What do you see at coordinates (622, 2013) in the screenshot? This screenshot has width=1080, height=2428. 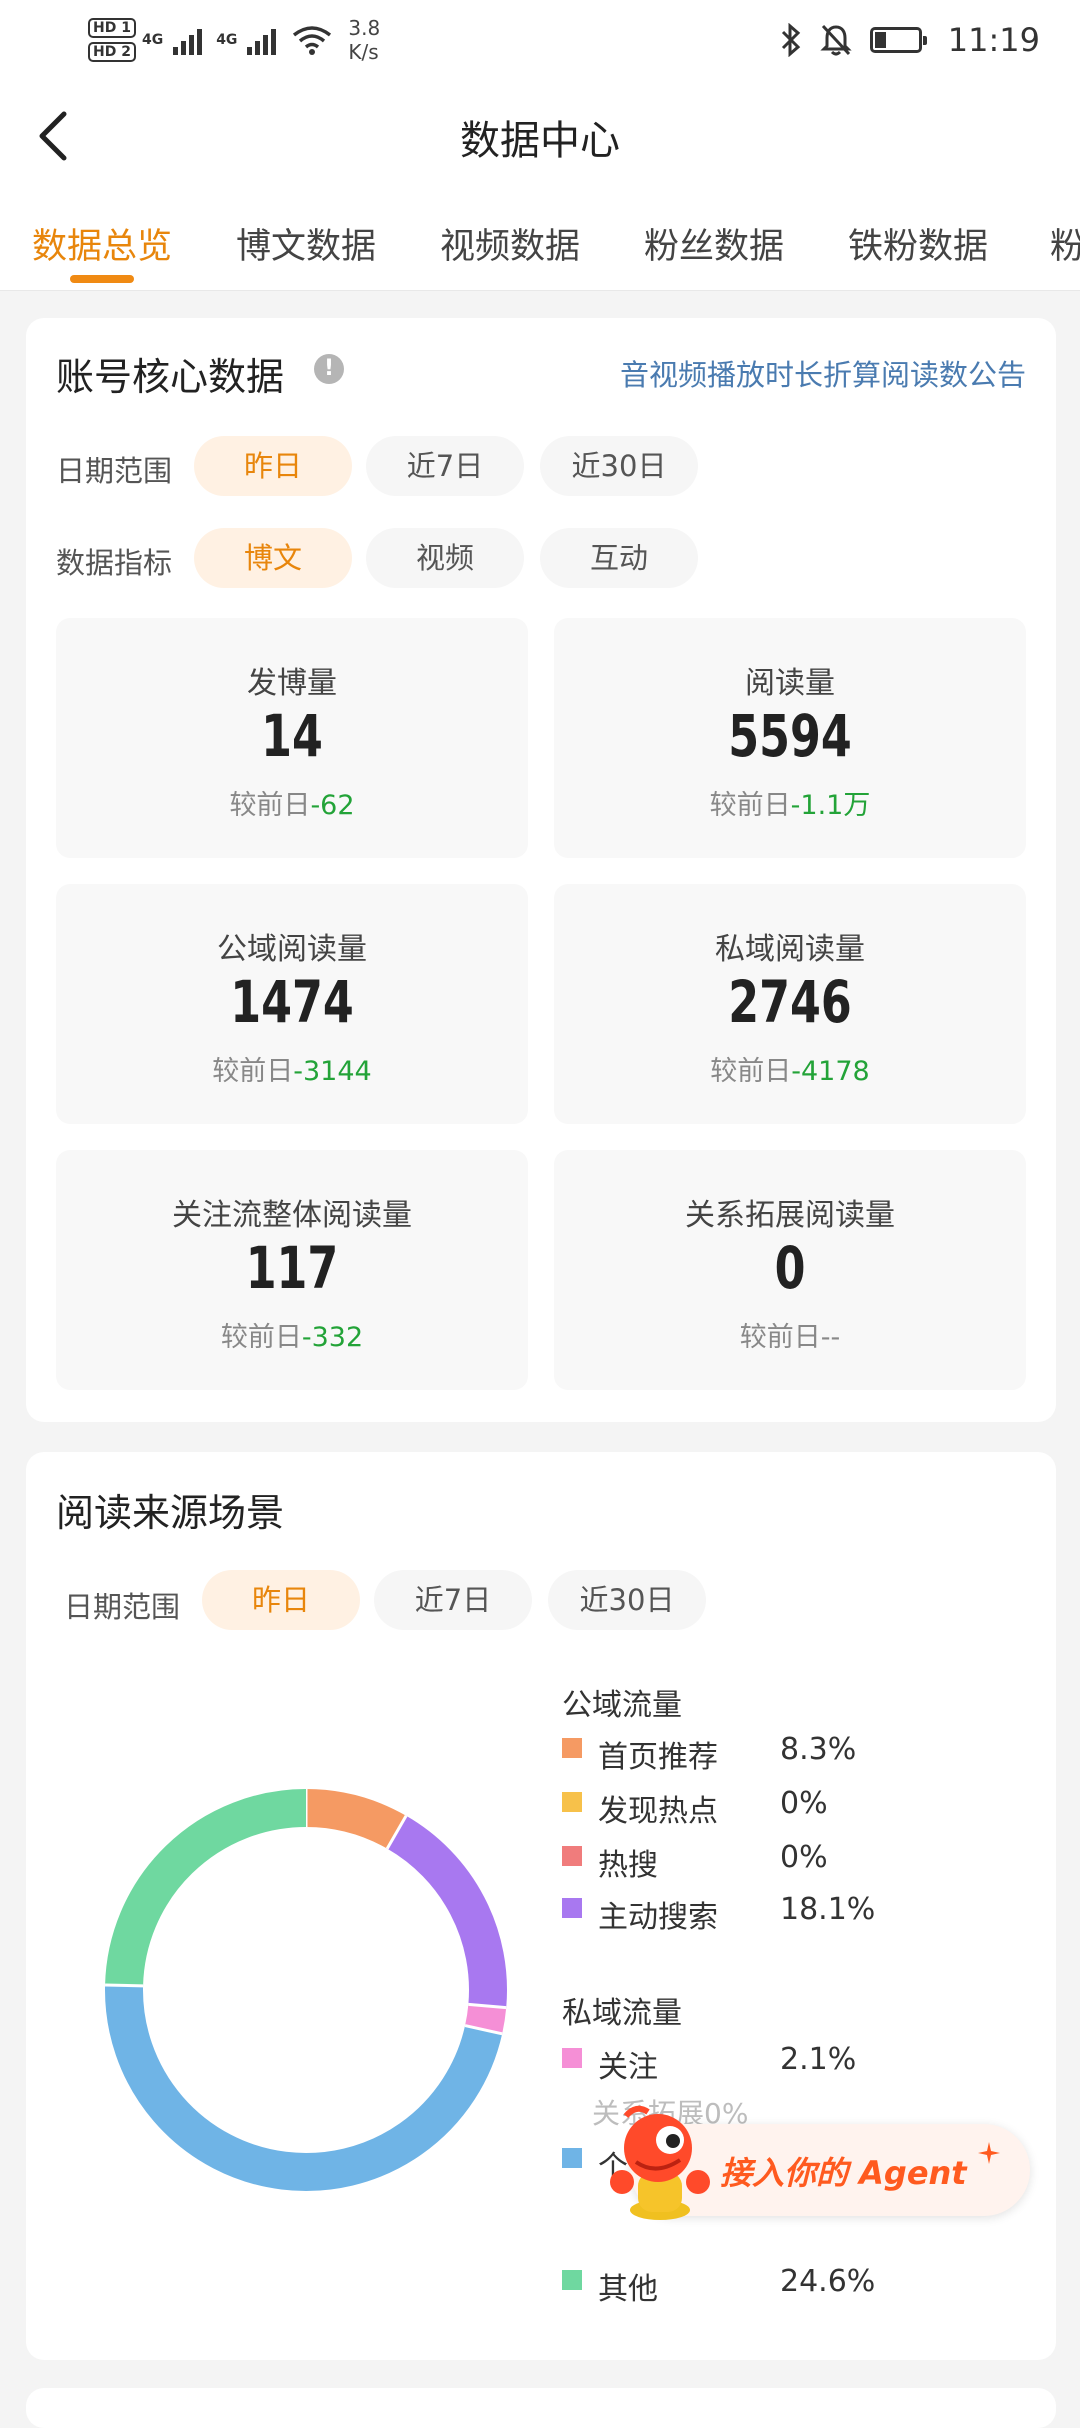 I see `private-traffic-heading: 私域流量` at bounding box center [622, 2013].